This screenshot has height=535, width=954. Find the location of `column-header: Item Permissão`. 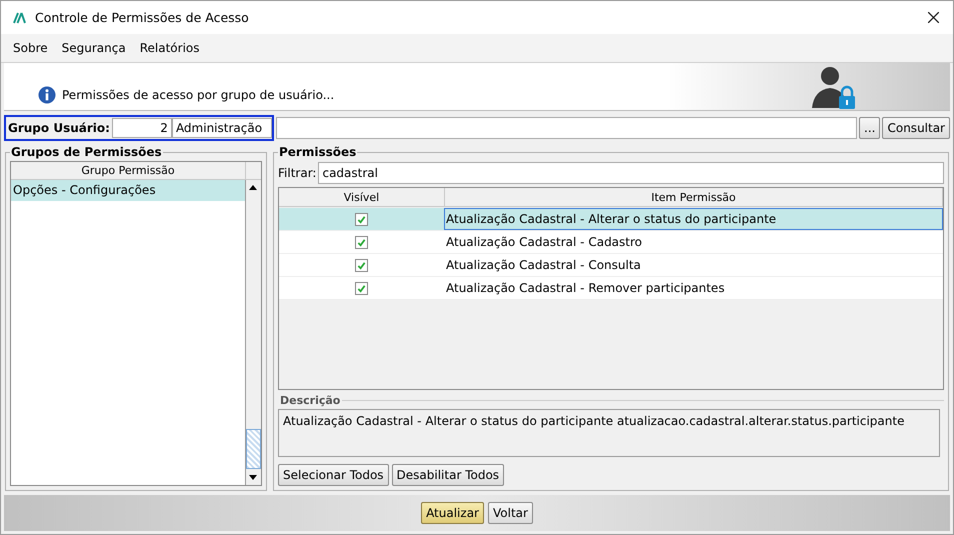

column-header: Item Permissão is located at coordinates (694, 197).